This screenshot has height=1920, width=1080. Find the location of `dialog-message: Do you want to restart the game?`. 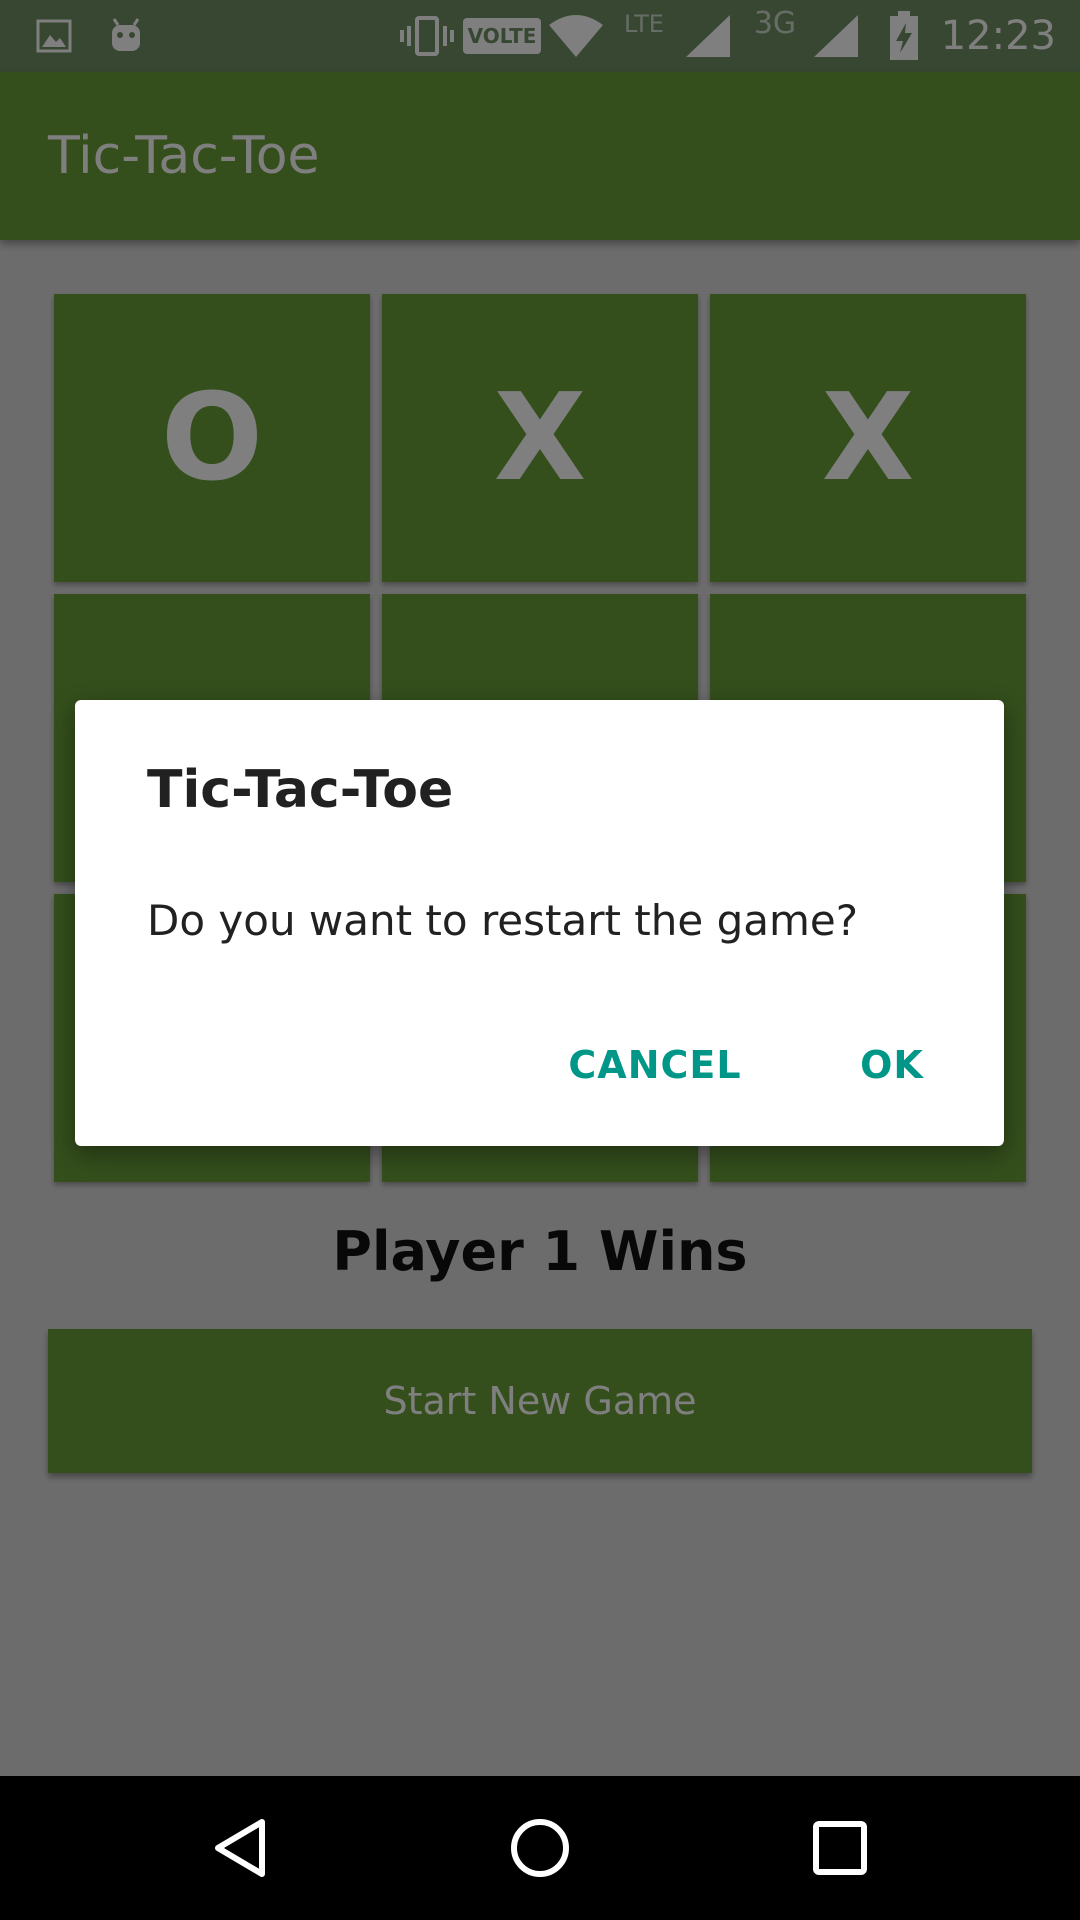

dialog-message: Do you want to restart the game? is located at coordinates (503, 920).